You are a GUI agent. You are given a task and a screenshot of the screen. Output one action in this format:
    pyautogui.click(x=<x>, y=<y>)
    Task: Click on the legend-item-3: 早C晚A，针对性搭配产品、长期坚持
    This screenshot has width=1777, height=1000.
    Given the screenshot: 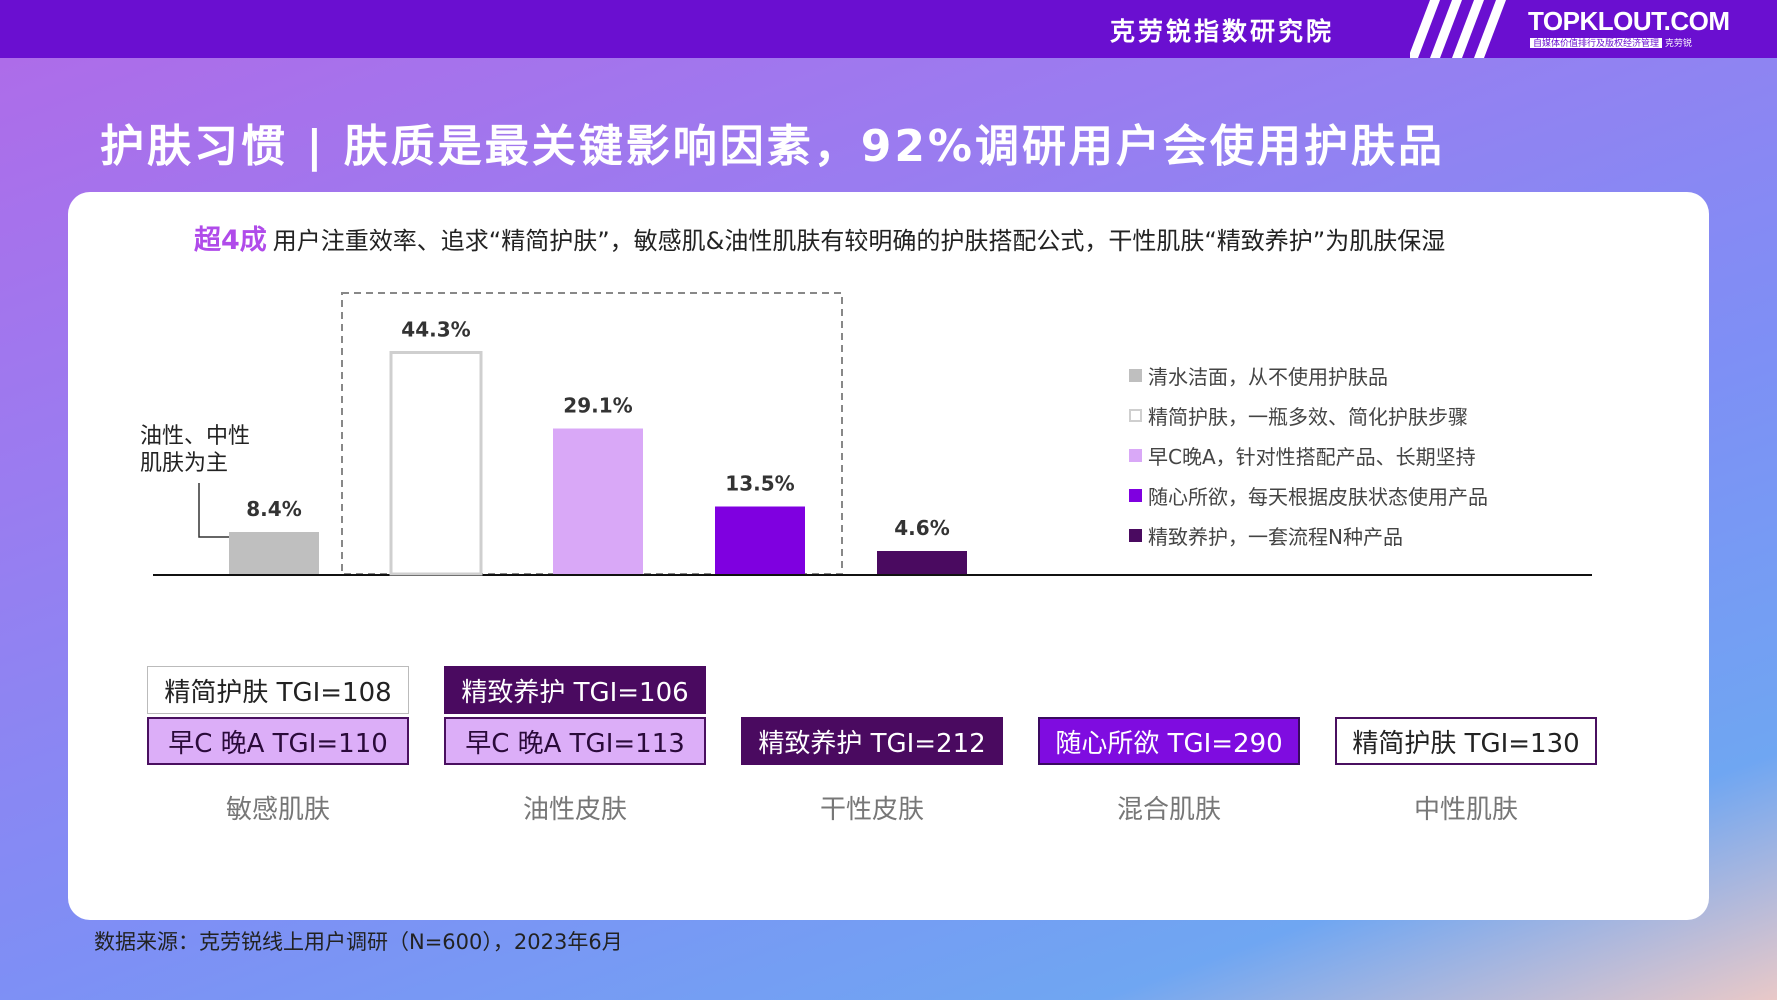 What is the action you would take?
    pyautogui.click(x=1308, y=455)
    